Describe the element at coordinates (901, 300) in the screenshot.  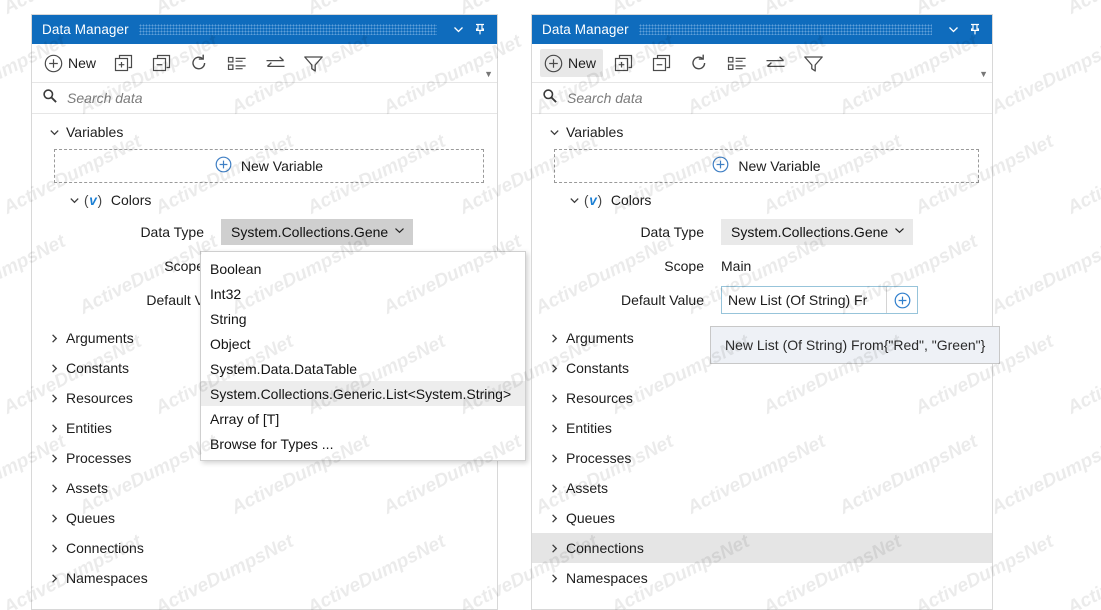
I see `open-expression-editor-button` at that location.